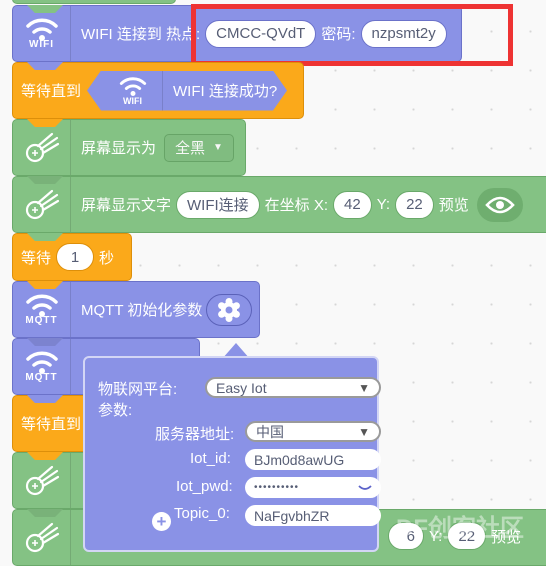  I want to click on eye-closed-icon, so click(365, 487).